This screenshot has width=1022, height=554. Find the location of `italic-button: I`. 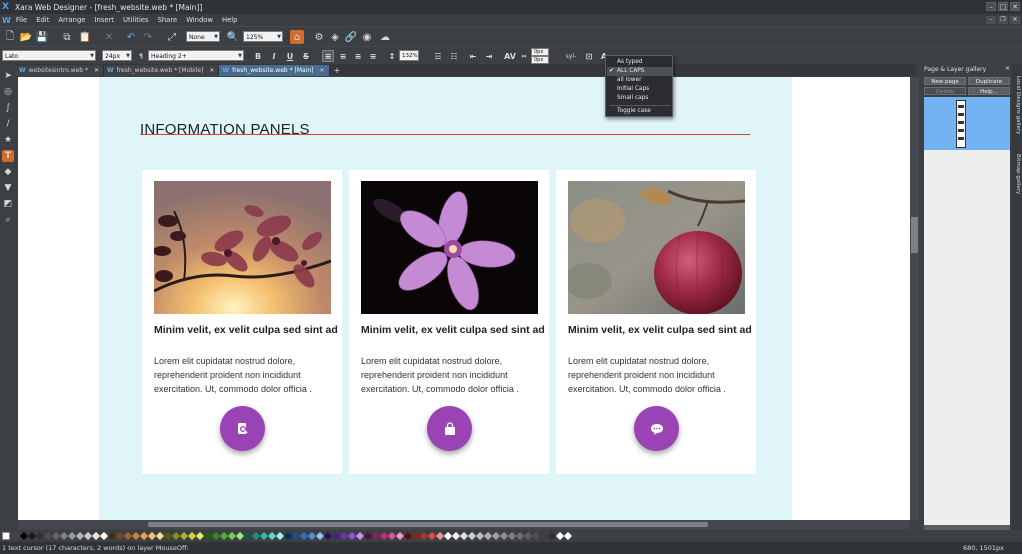

italic-button: I is located at coordinates (274, 56).